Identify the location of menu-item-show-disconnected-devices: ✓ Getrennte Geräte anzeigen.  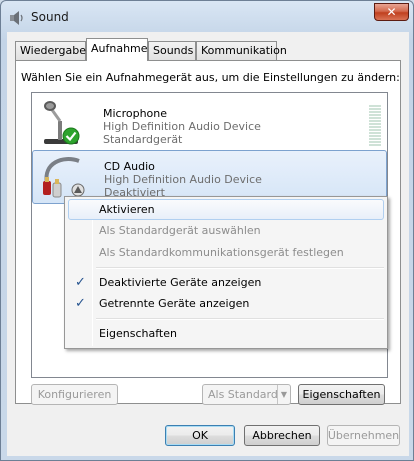
(226, 303).